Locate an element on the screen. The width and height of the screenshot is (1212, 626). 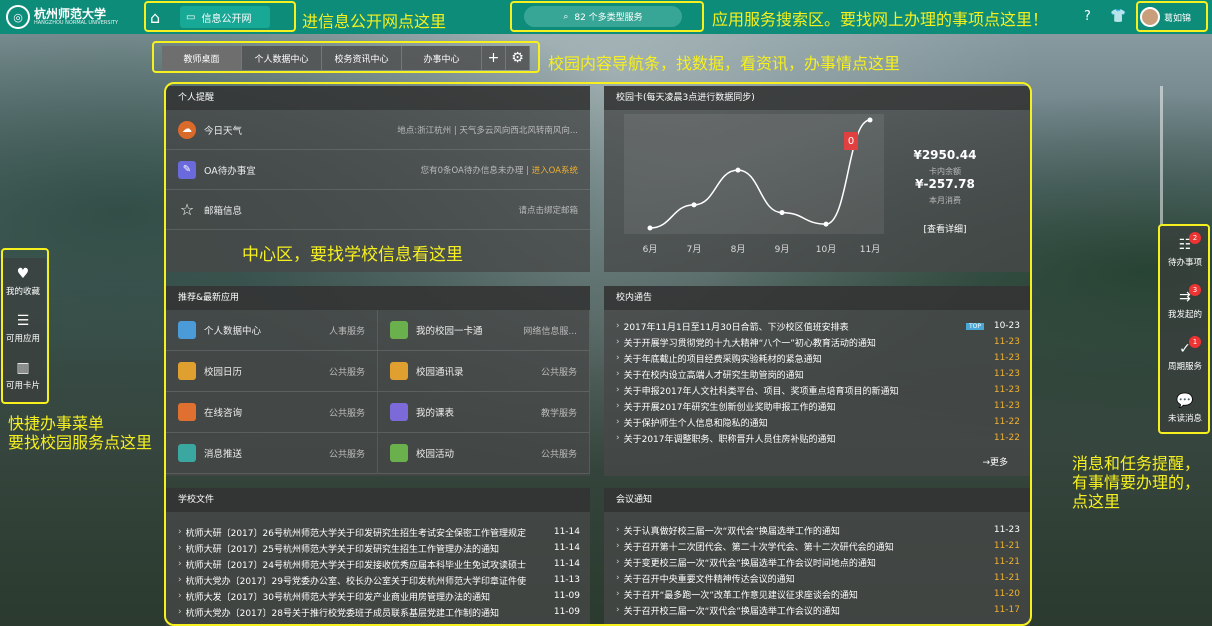
university-logo: ◎ 杭州师范大学 HANGZHOU NORMAL UNIVERSITY is located at coordinates (72, 17).